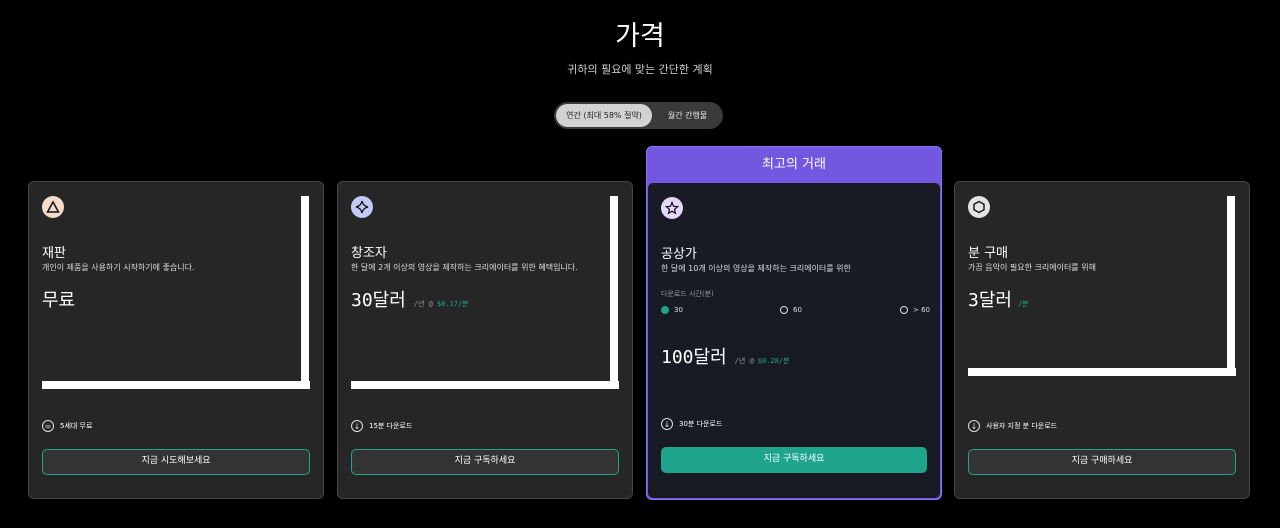  I want to click on plan-feature: ↓ 15분 다운로드, so click(381, 426).